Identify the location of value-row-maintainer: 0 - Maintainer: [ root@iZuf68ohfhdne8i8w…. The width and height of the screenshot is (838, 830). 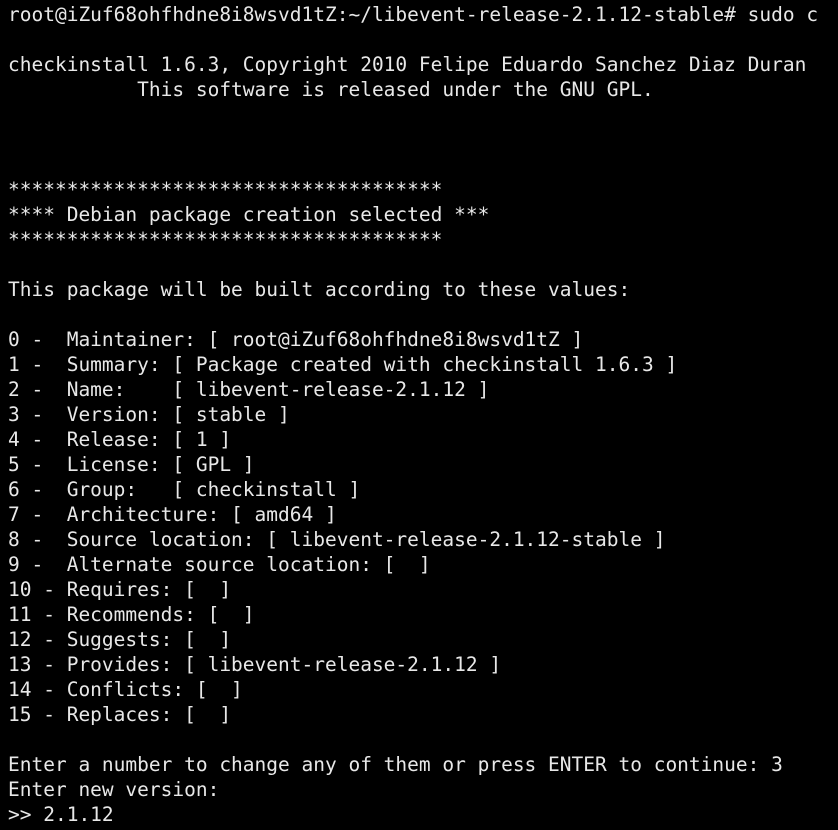
(296, 339).